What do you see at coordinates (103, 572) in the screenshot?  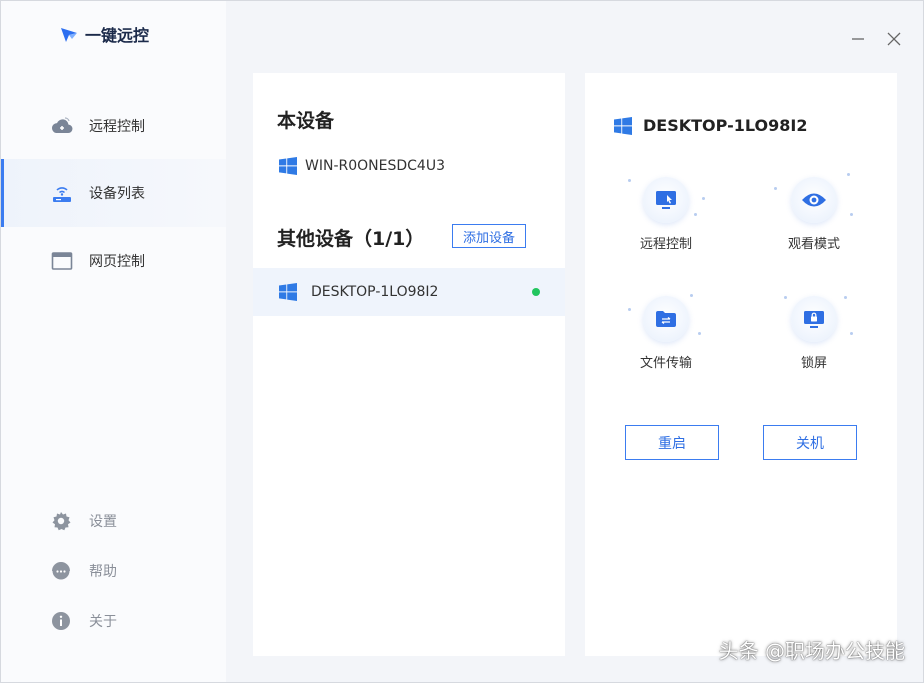 I see `sidebar-item-label: 帮助` at bounding box center [103, 572].